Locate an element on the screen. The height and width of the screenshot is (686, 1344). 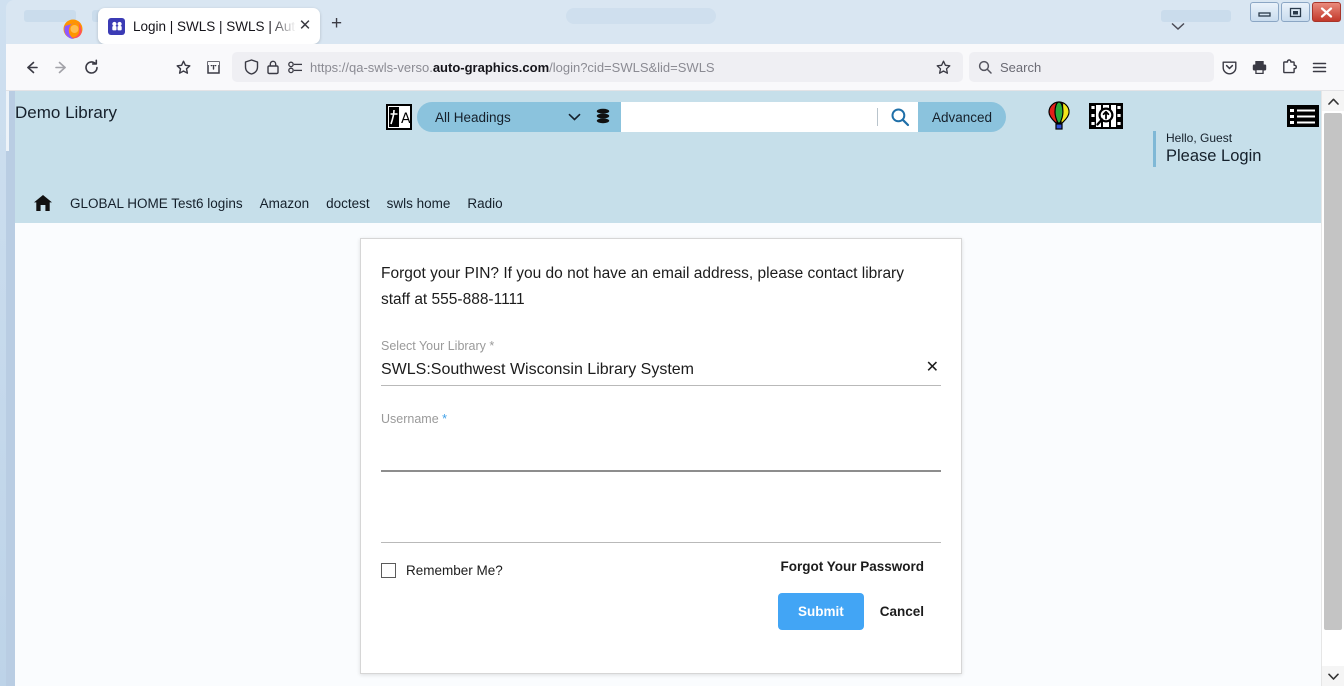
window-controls is located at coordinates (1295, 12).